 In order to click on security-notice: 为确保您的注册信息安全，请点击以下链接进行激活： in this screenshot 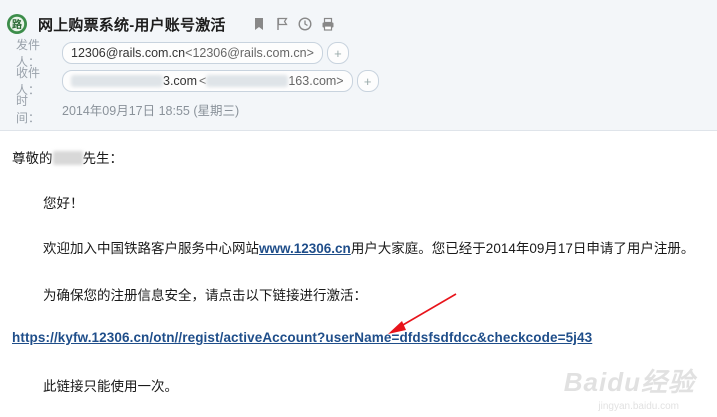, I will do `click(205, 295)`.